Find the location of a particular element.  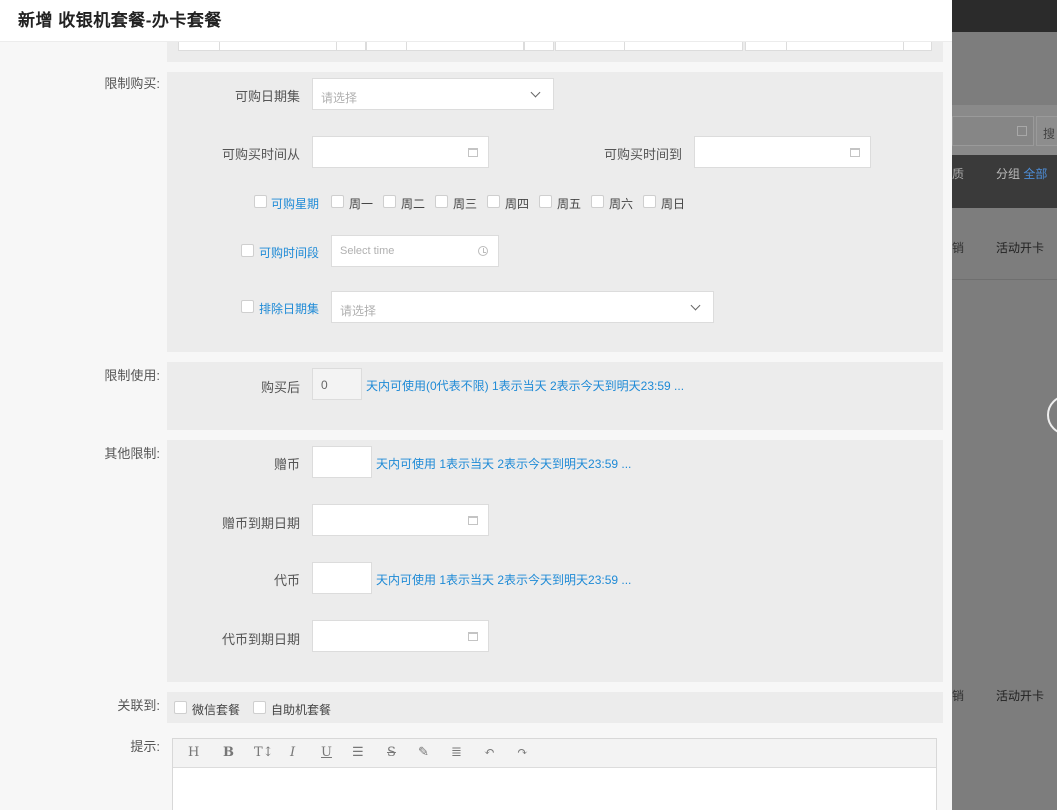

background-app: 搜 质 分组 全部 销 活动开卡 销 活动开卡 is located at coordinates (1004, 405).